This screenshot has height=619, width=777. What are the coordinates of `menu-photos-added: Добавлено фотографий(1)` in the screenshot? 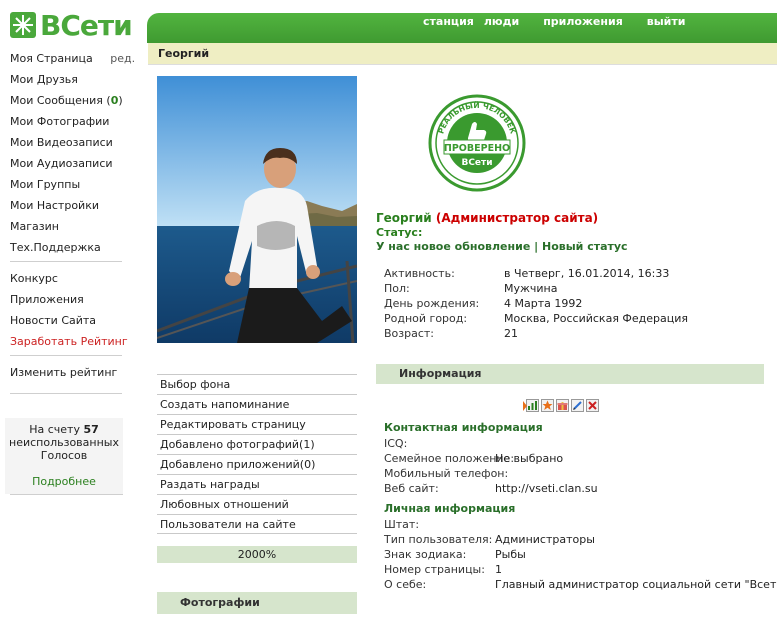 It's located at (257, 444).